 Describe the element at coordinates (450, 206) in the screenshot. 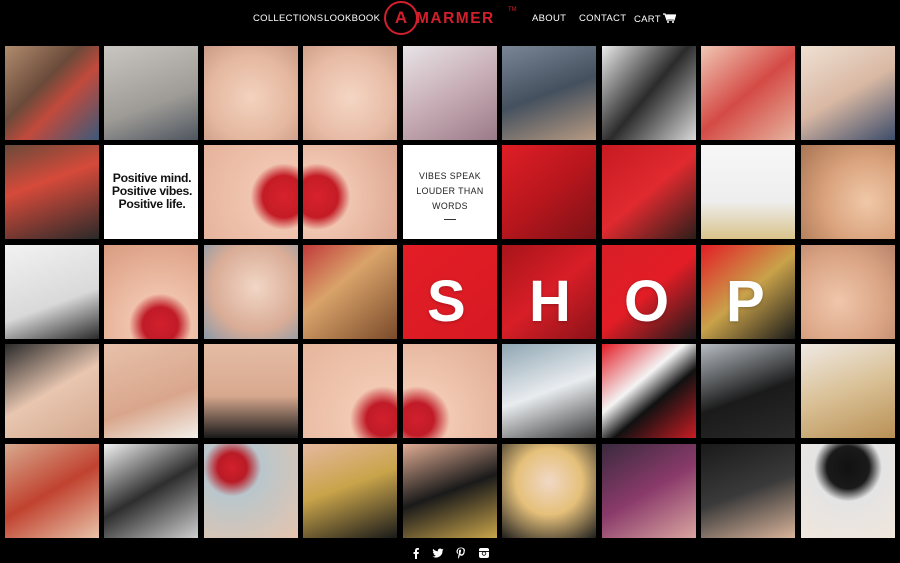

I see `quote-line: WORDS` at that location.